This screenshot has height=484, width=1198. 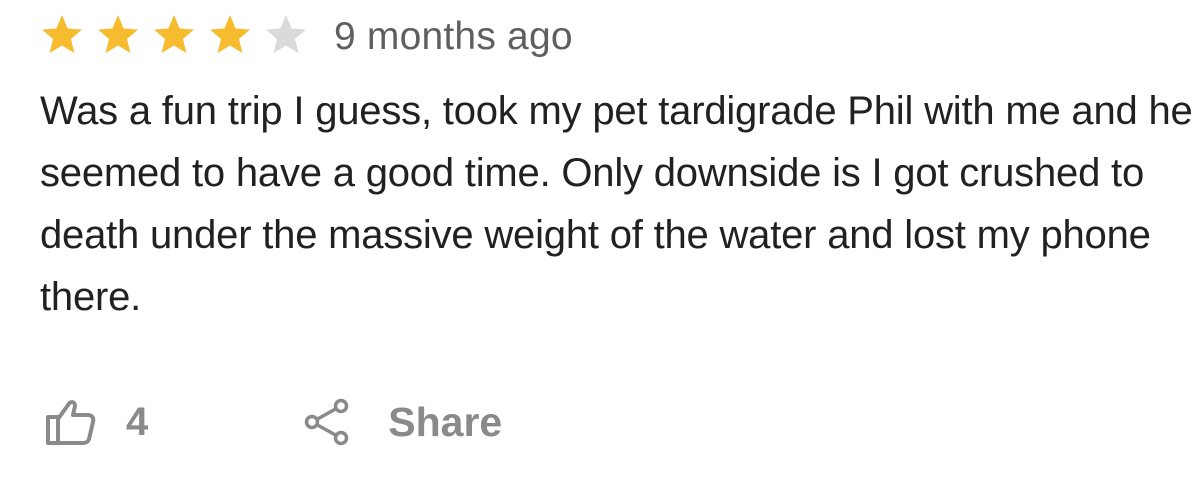 What do you see at coordinates (271, 422) in the screenshot?
I see `review-actions: 4 Share` at bounding box center [271, 422].